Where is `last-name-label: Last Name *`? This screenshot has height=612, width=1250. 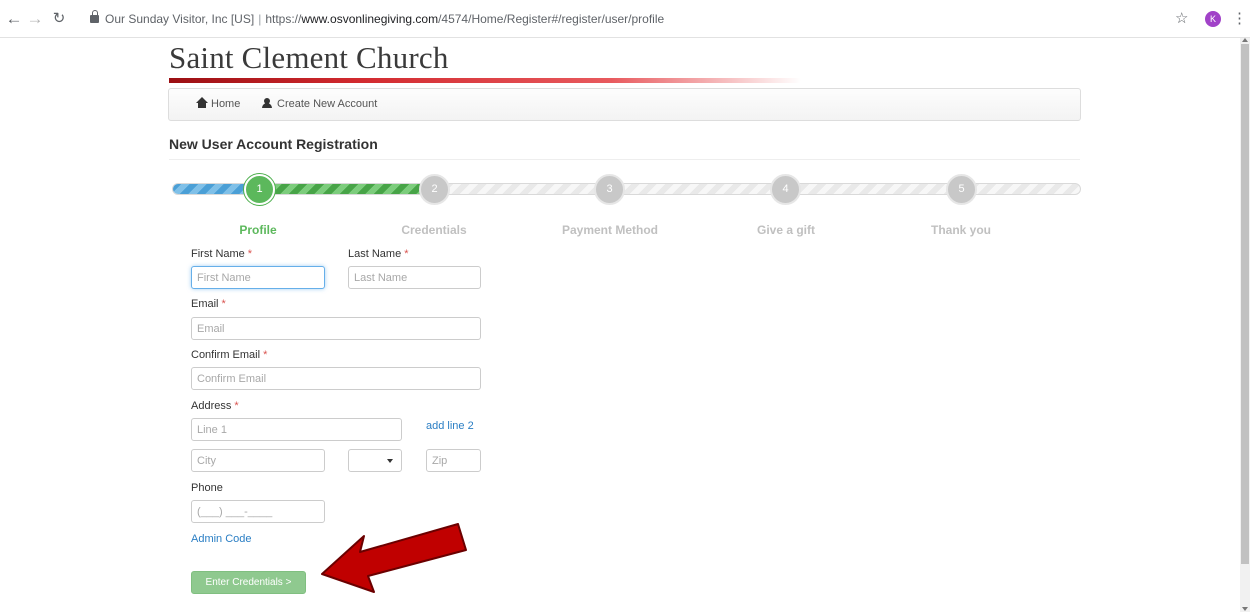
last-name-label: Last Name * is located at coordinates (378, 254).